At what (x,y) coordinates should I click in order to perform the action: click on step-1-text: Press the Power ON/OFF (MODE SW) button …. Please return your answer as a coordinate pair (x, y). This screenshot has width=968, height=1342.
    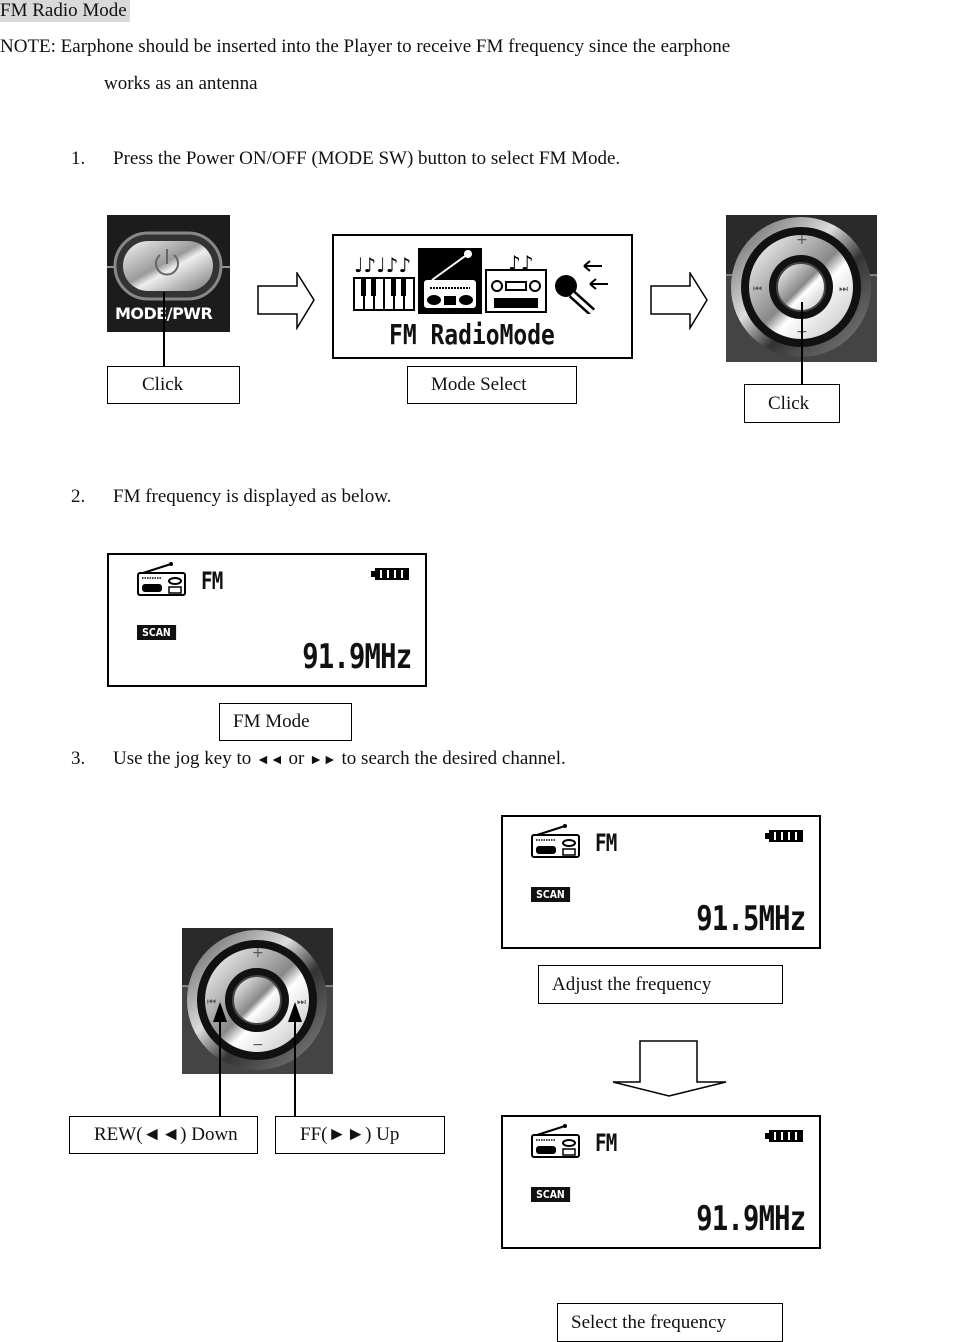
    Looking at the image, I should click on (367, 158).